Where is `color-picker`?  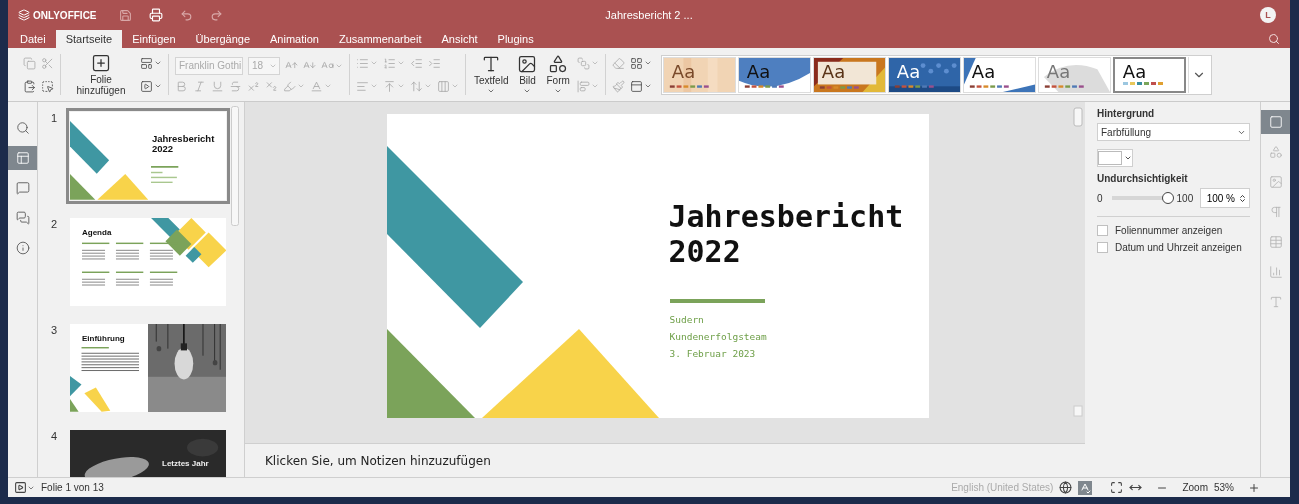 color-picker is located at coordinates (1115, 158).